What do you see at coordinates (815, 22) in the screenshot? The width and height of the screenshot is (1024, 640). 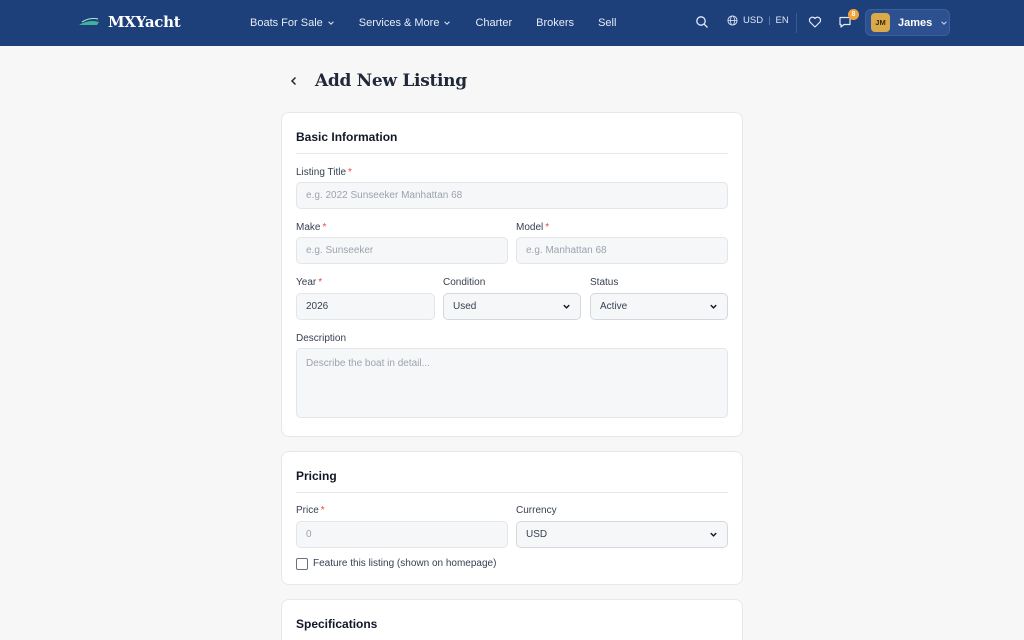 I see `heart-icon` at bounding box center [815, 22].